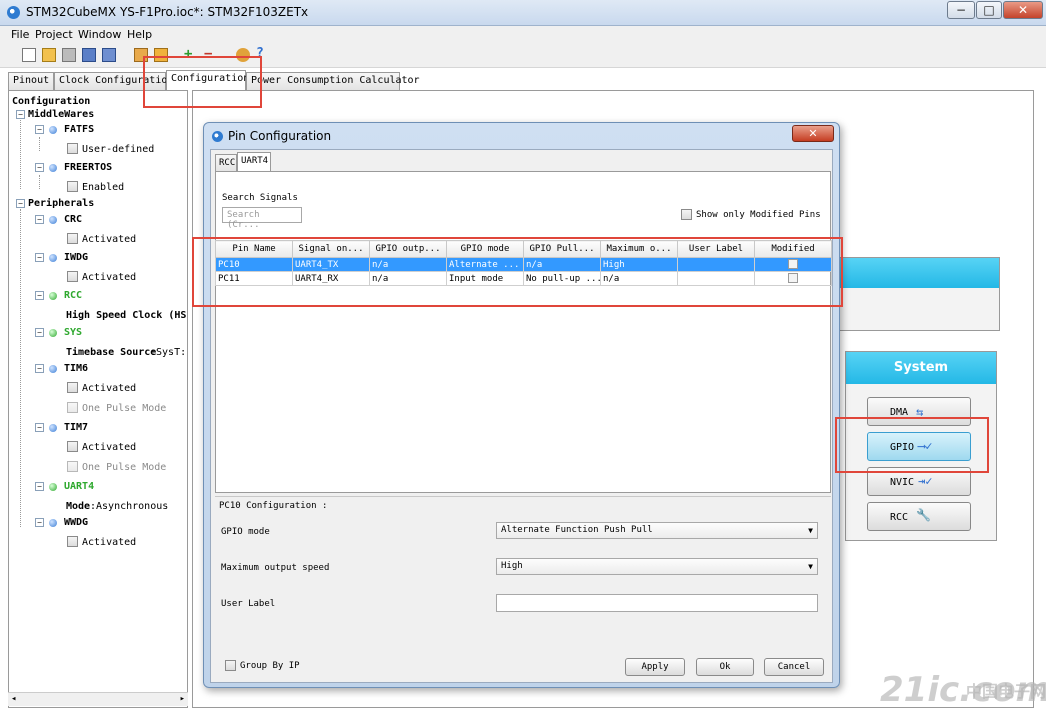 This screenshot has width=1046, height=720. I want to click on dma-button: DMA ⇆, so click(919, 411).